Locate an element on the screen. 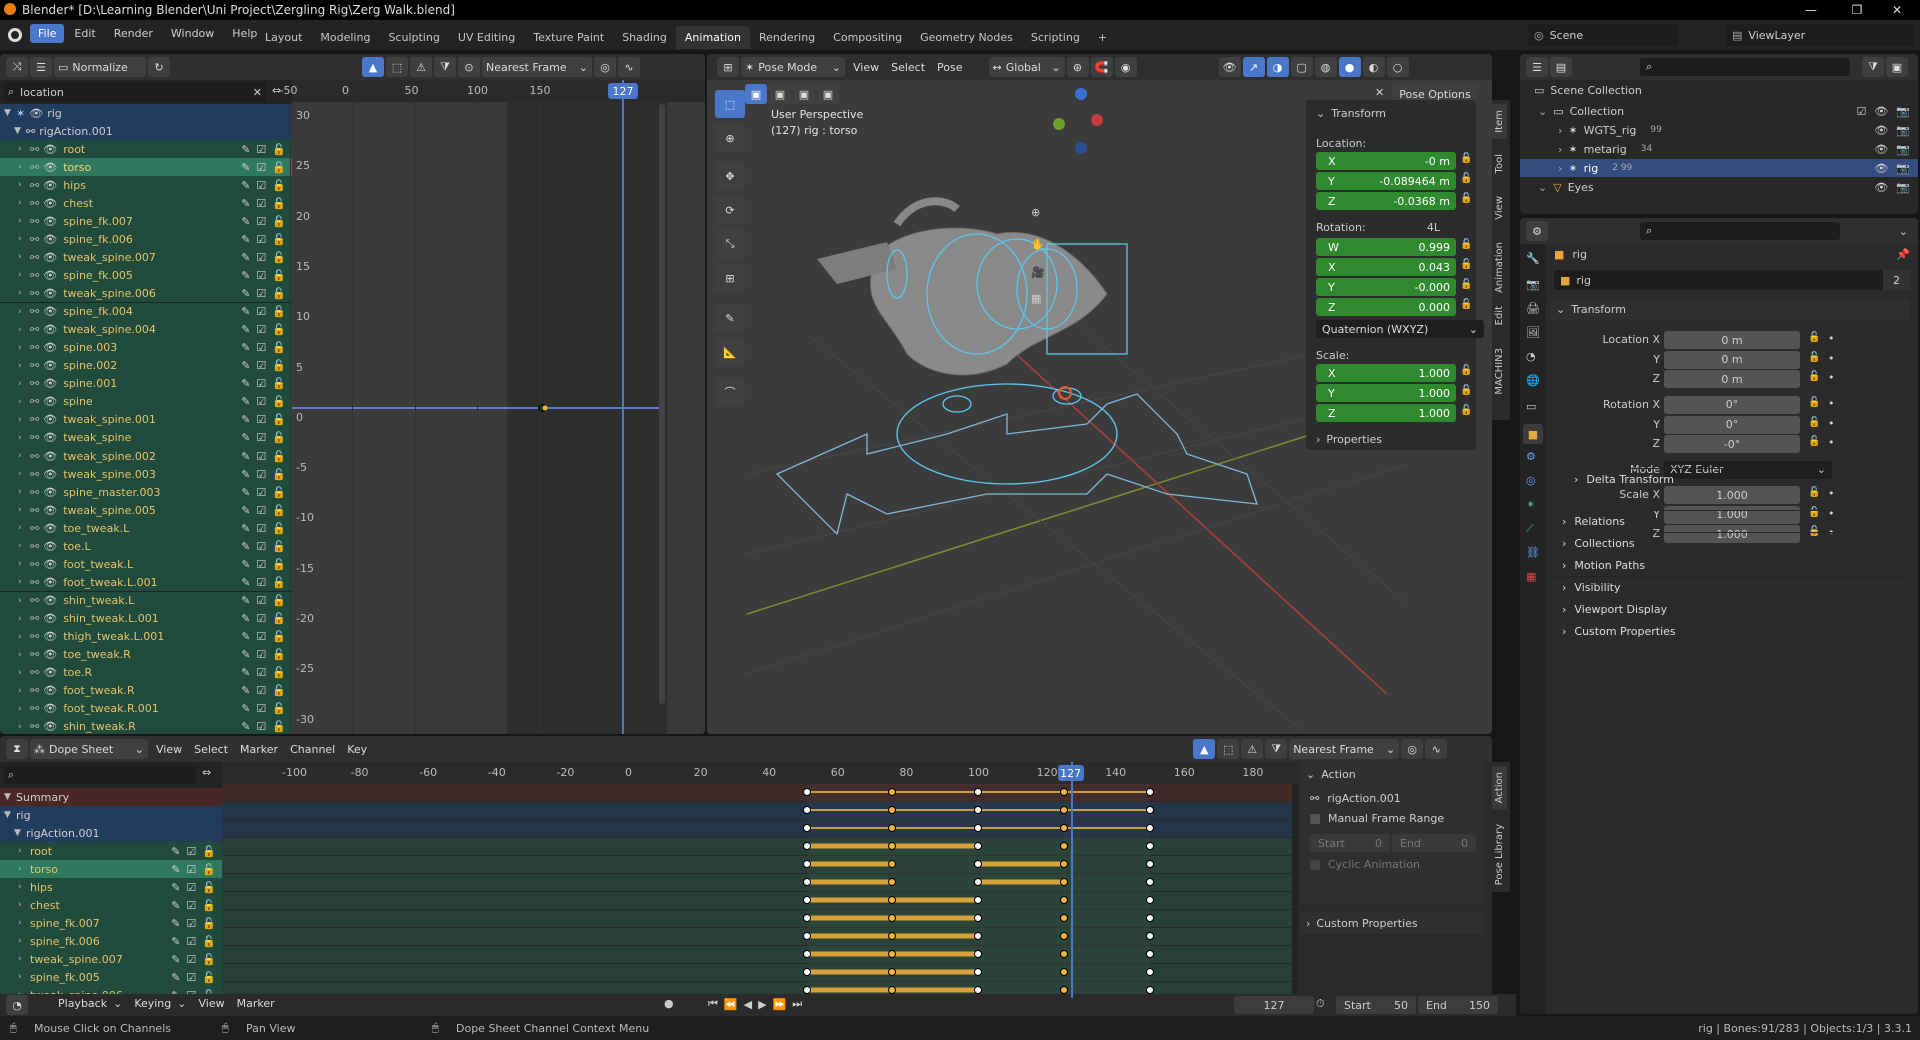 This screenshot has width=1920, height=1040. prop-section-relations: › Relations is located at coordinates (1730, 521).